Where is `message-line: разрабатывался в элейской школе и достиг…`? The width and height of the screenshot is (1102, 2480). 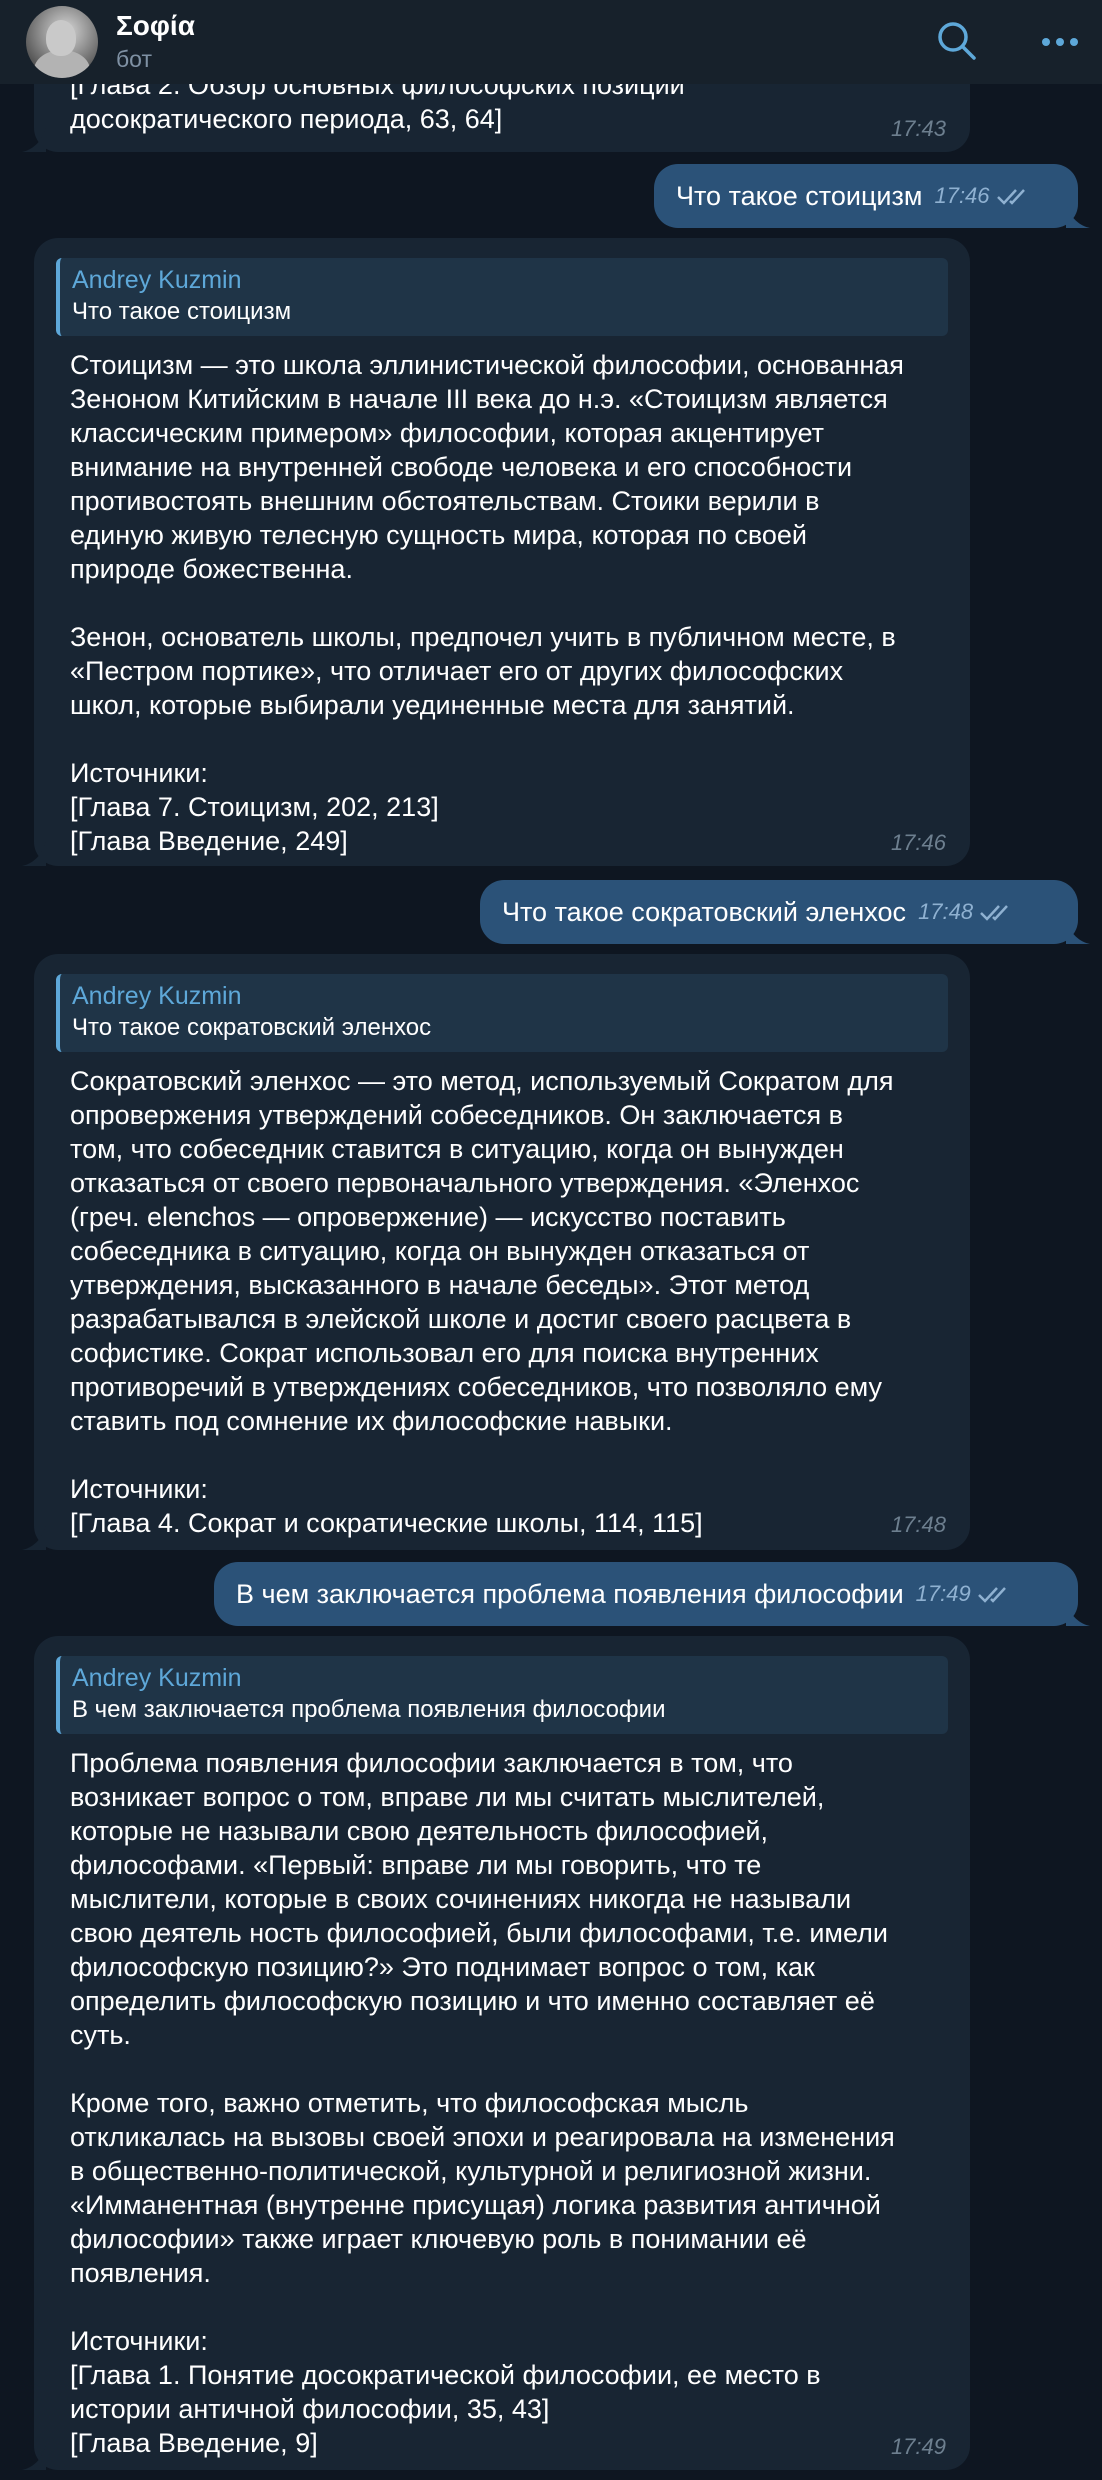 message-line: разрабатывался в элейской школе и достиг… is located at coordinates (461, 1319).